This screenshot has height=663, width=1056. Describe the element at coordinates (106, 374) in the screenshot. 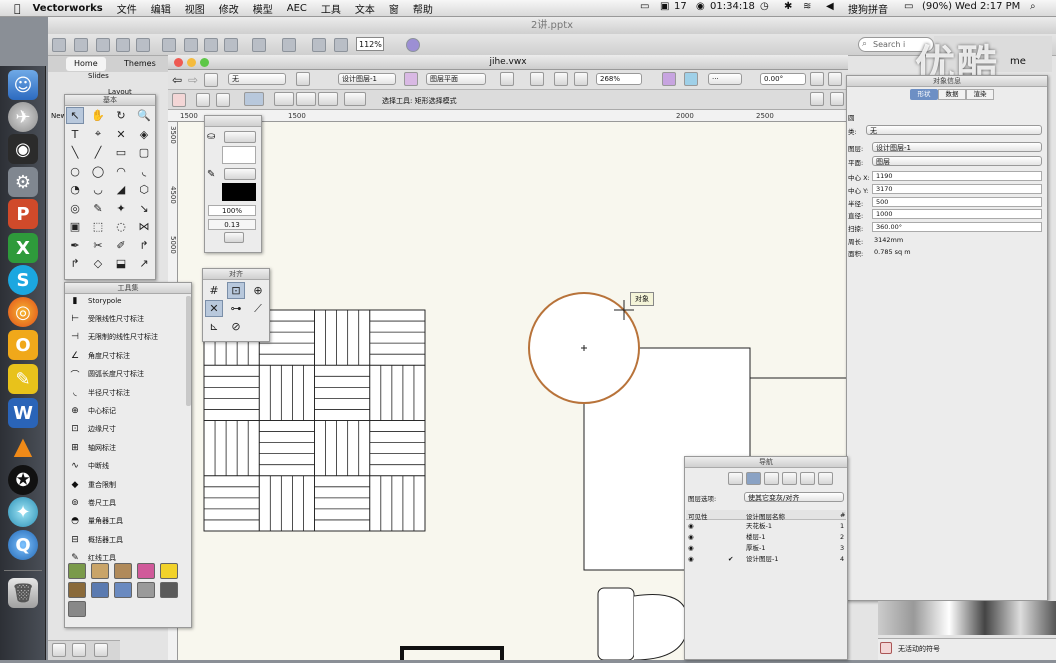

I see `toolset-item: ⌒ 圆弧长度尺寸标注` at that location.